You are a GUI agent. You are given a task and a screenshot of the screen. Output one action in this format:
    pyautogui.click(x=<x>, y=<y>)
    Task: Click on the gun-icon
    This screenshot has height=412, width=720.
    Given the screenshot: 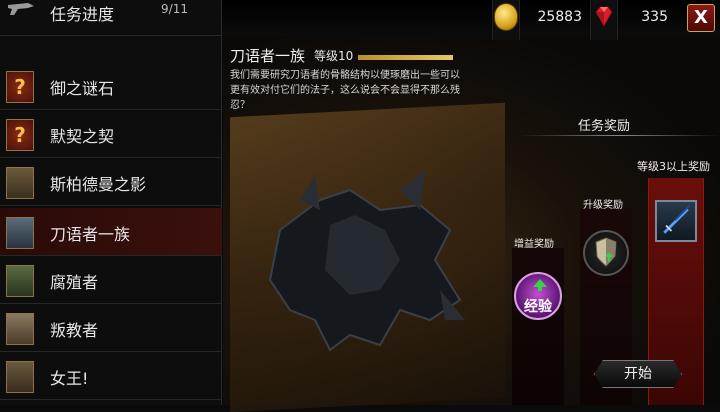 What is the action you would take?
    pyautogui.click(x=20, y=14)
    